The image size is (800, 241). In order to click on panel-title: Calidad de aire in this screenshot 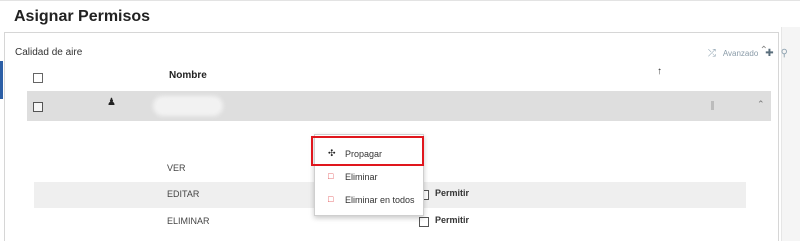, I will do `click(48, 52)`.